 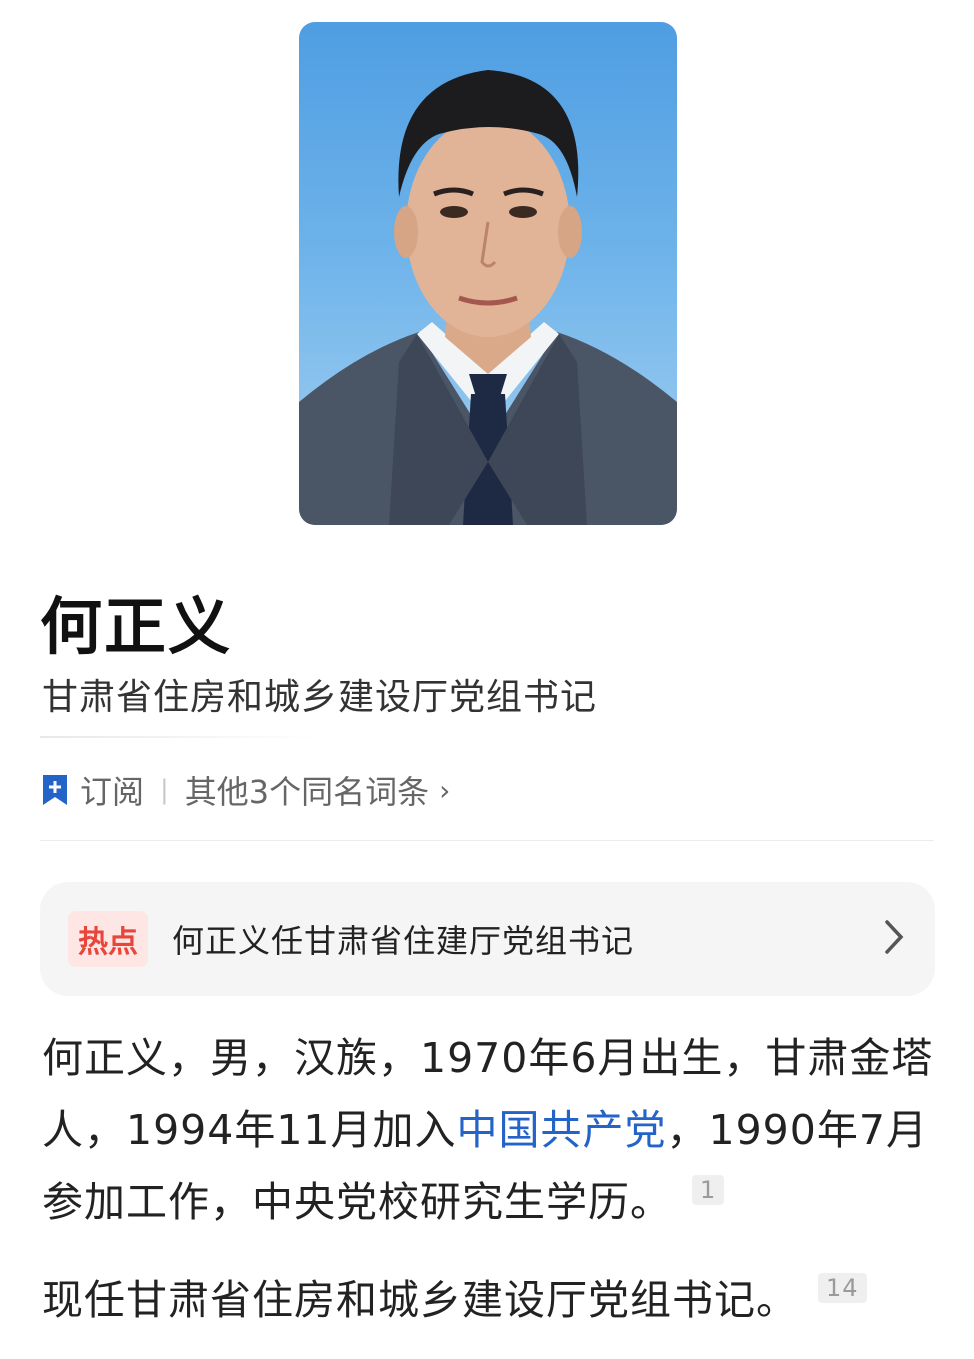 What do you see at coordinates (403, 941) in the screenshot?
I see `hot-headline: 何正义任甘肃省住建厅党组书记` at bounding box center [403, 941].